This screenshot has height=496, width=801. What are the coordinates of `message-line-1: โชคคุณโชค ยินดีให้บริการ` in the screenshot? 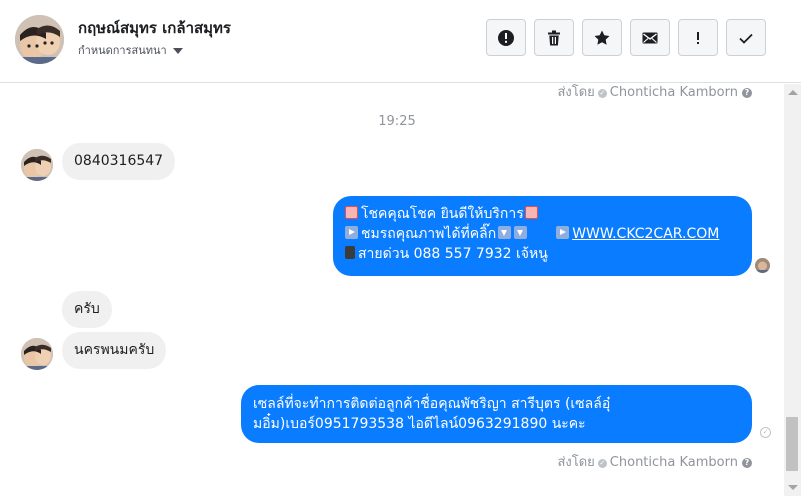 It's located at (542, 214).